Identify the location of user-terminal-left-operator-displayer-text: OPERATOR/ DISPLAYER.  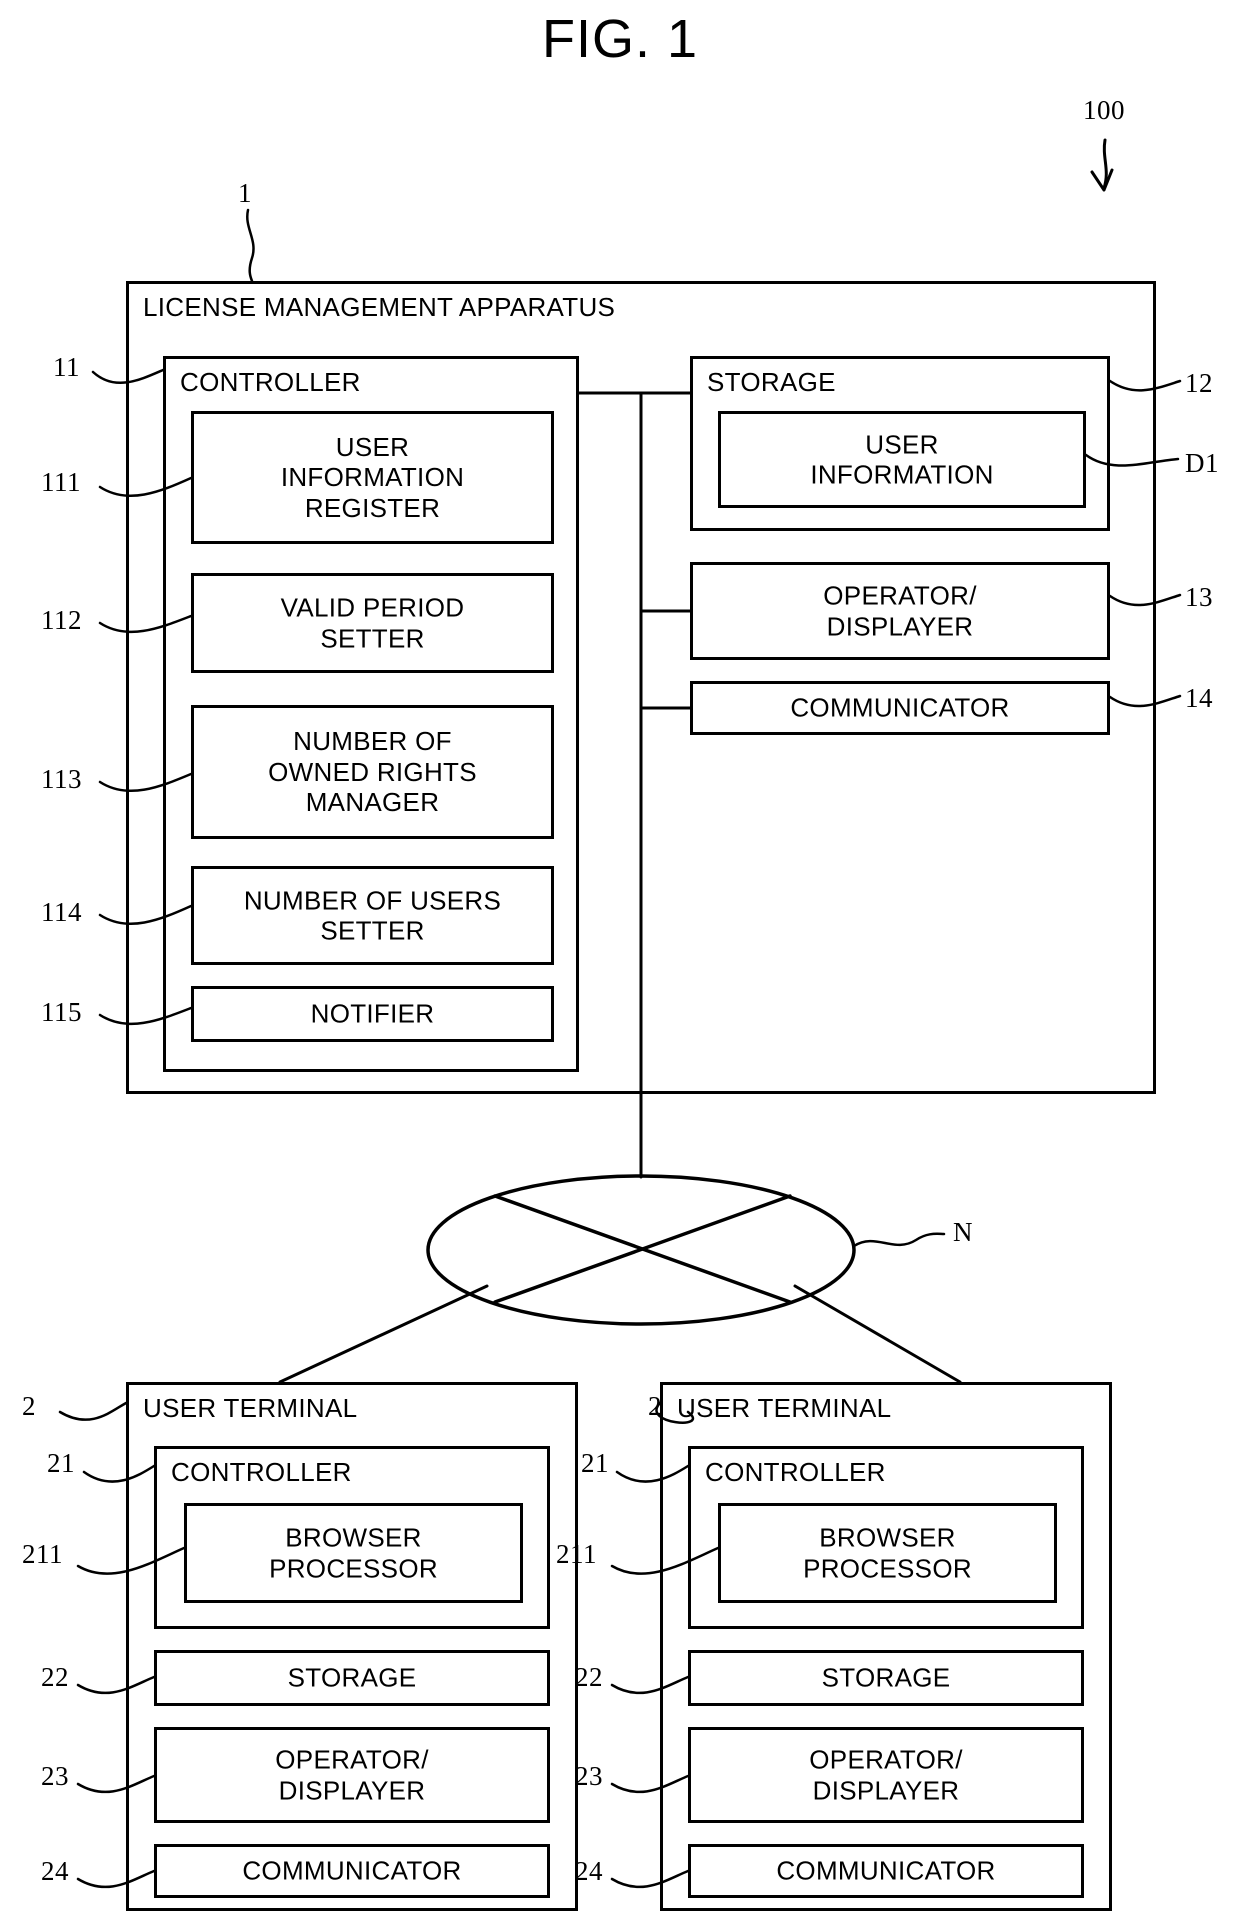
(352, 1774).